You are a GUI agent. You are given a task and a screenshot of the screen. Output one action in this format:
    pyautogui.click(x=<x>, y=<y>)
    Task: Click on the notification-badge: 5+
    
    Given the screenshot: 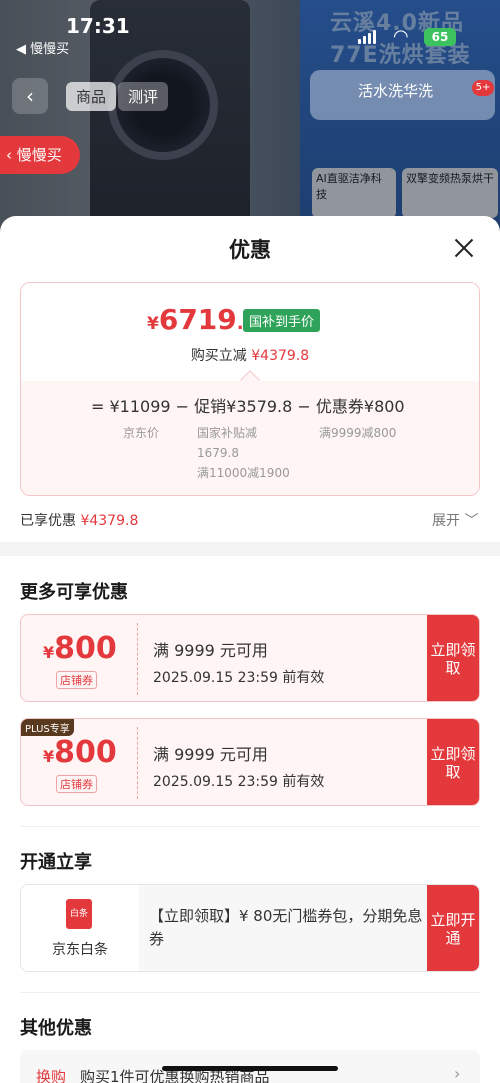 What is the action you would take?
    pyautogui.click(x=483, y=88)
    